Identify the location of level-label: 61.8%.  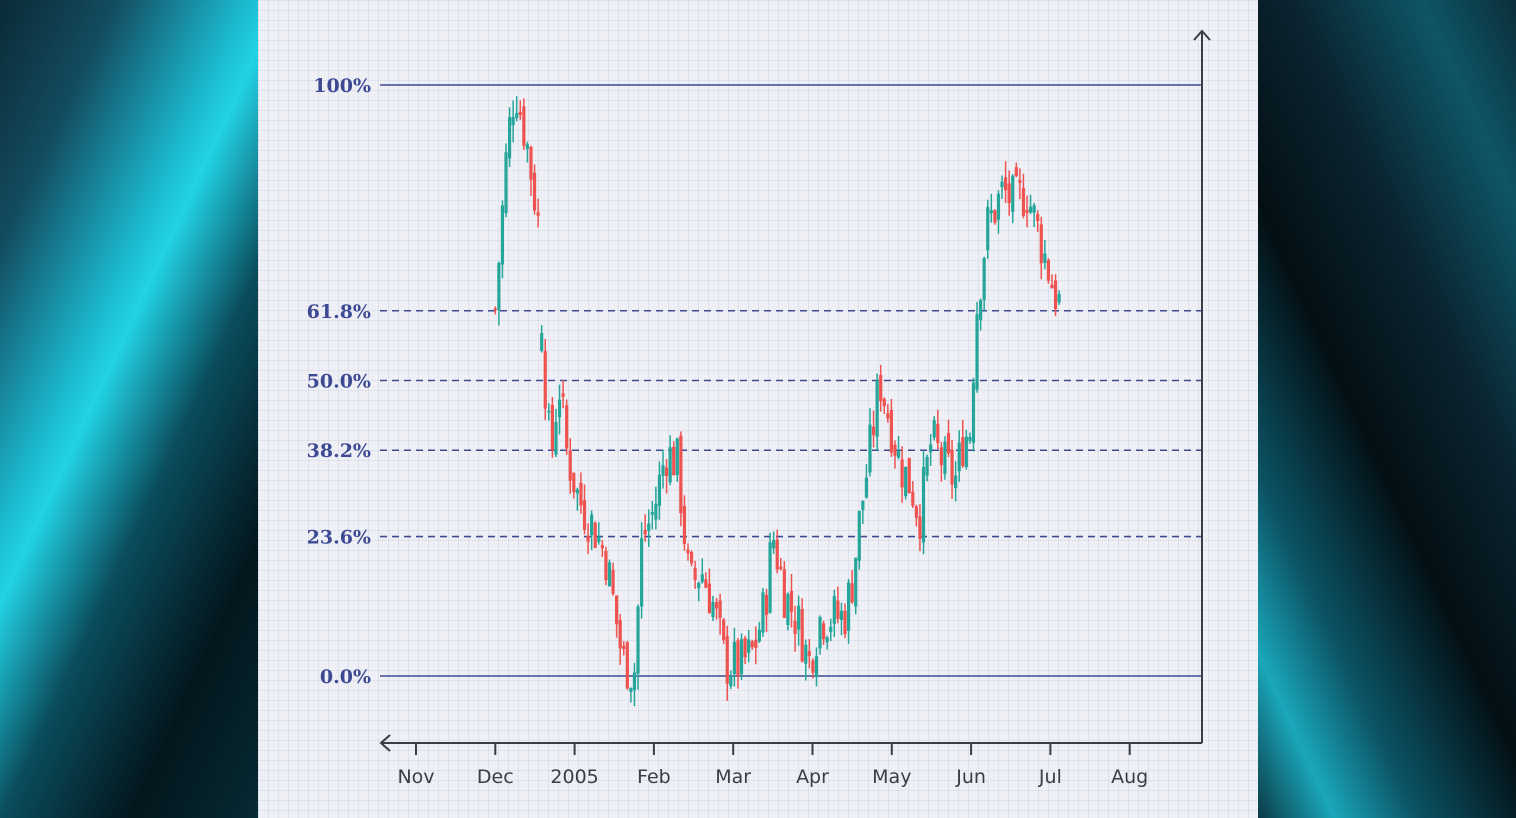
(339, 312).